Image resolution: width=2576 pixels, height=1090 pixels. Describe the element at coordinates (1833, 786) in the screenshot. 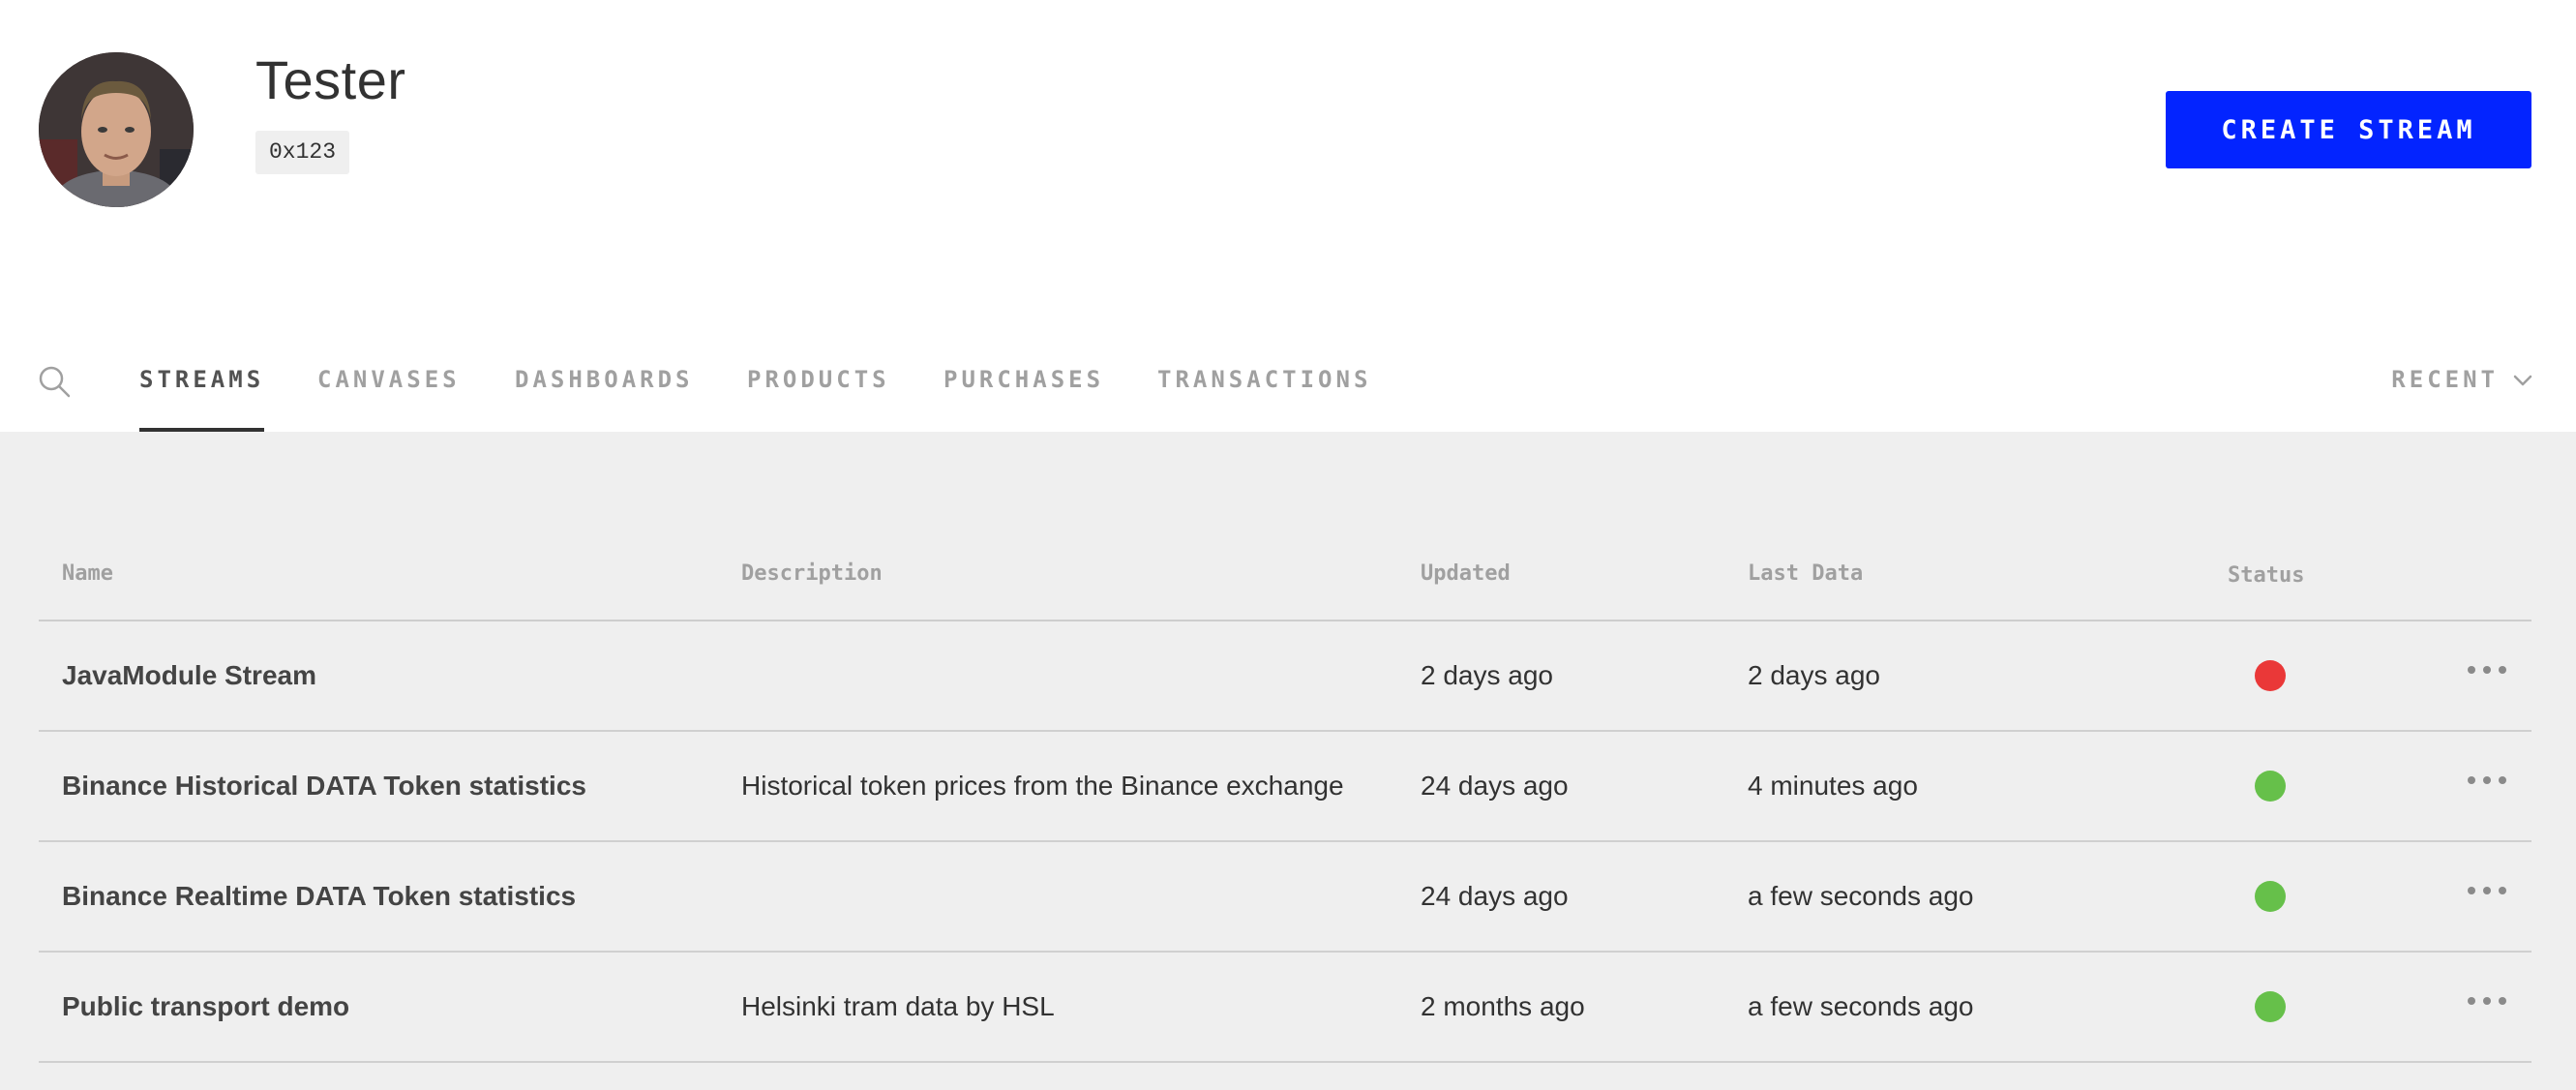

I see `stream-last-data: 4 minutes ago` at that location.